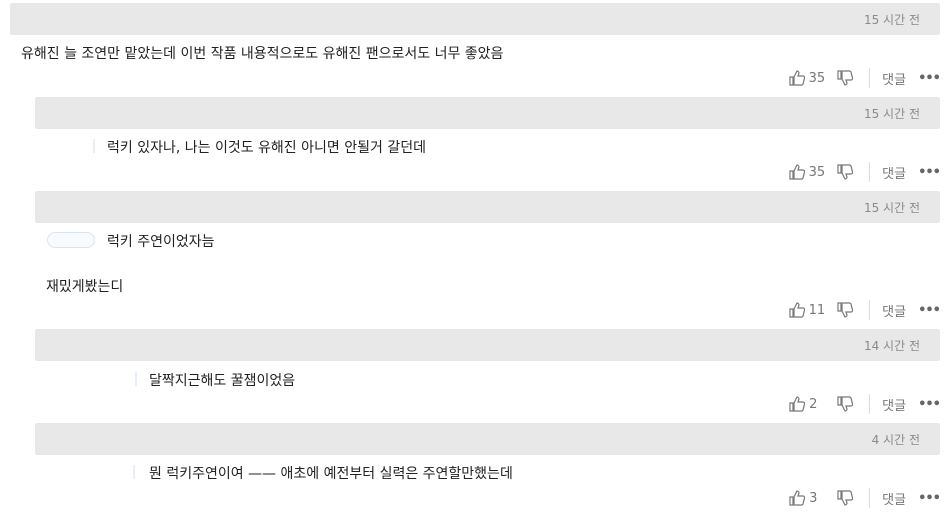  What do you see at coordinates (813, 498) in the screenshot?
I see `like-count: 3` at bounding box center [813, 498].